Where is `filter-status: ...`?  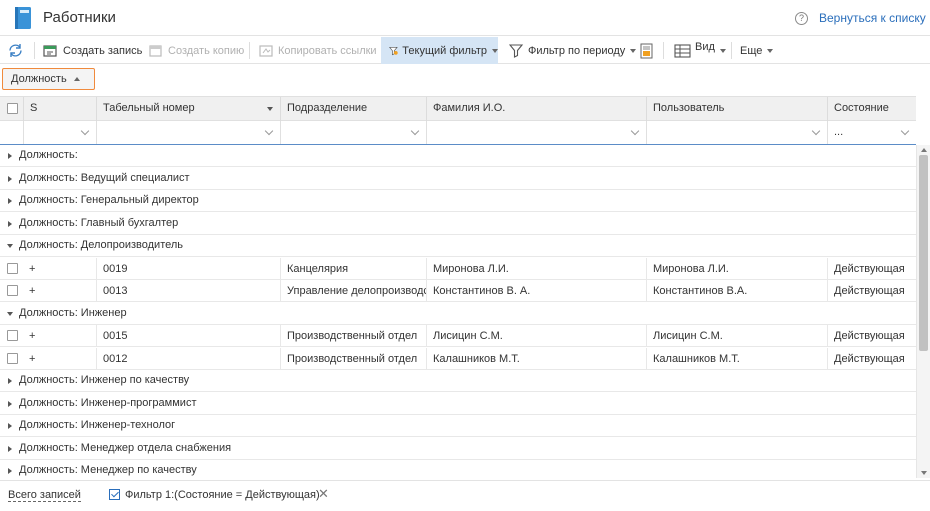 filter-status: ... is located at coordinates (871, 132).